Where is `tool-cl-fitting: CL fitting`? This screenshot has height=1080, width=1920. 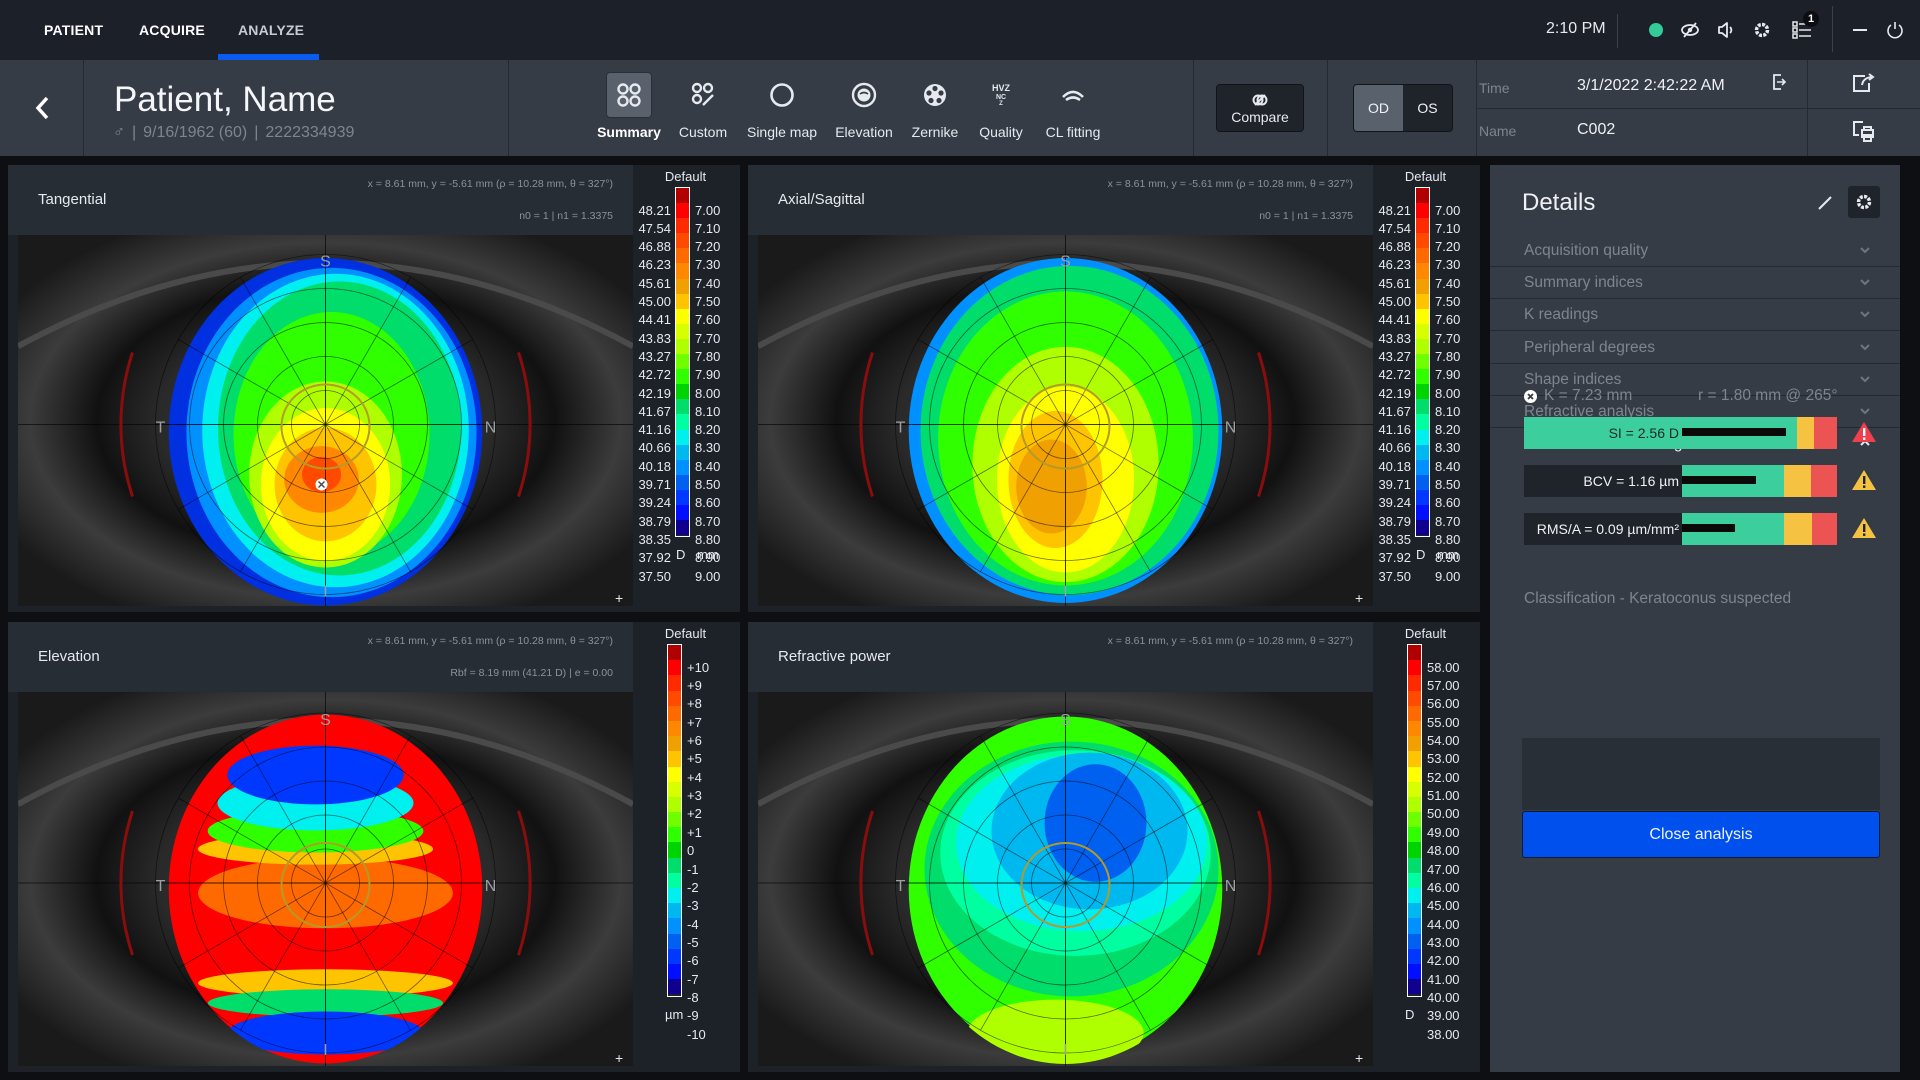 tool-cl-fitting: CL fitting is located at coordinates (1073, 109).